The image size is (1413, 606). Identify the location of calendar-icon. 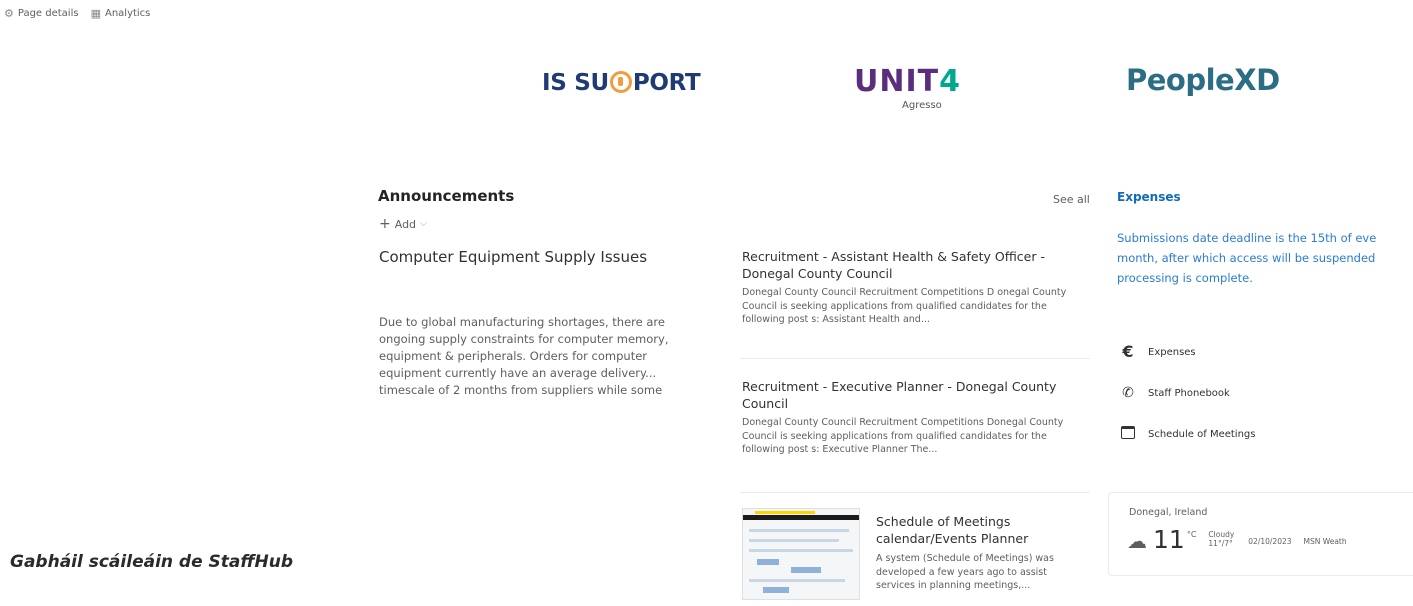
(1128, 434).